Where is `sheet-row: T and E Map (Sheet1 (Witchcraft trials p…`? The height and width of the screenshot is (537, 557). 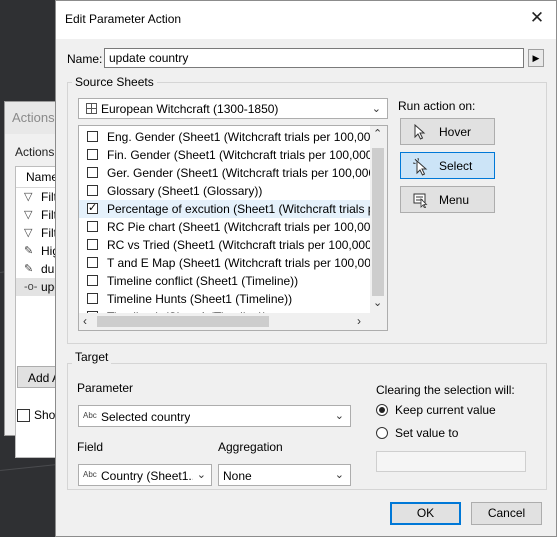
sheet-row: T and E Map (Sheet1 (Witchcraft trials p… is located at coordinates (225, 263).